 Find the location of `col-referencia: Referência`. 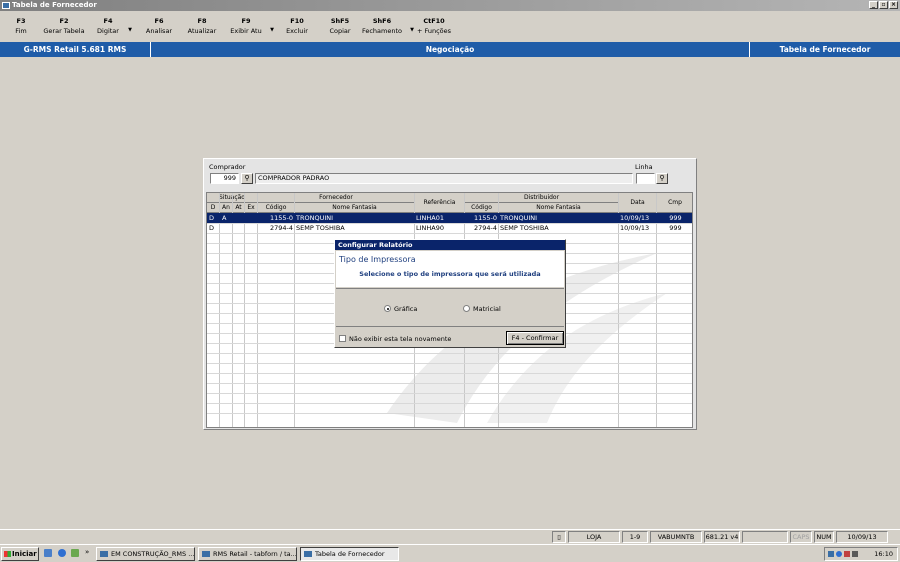

col-referencia: Referência is located at coordinates (440, 203).